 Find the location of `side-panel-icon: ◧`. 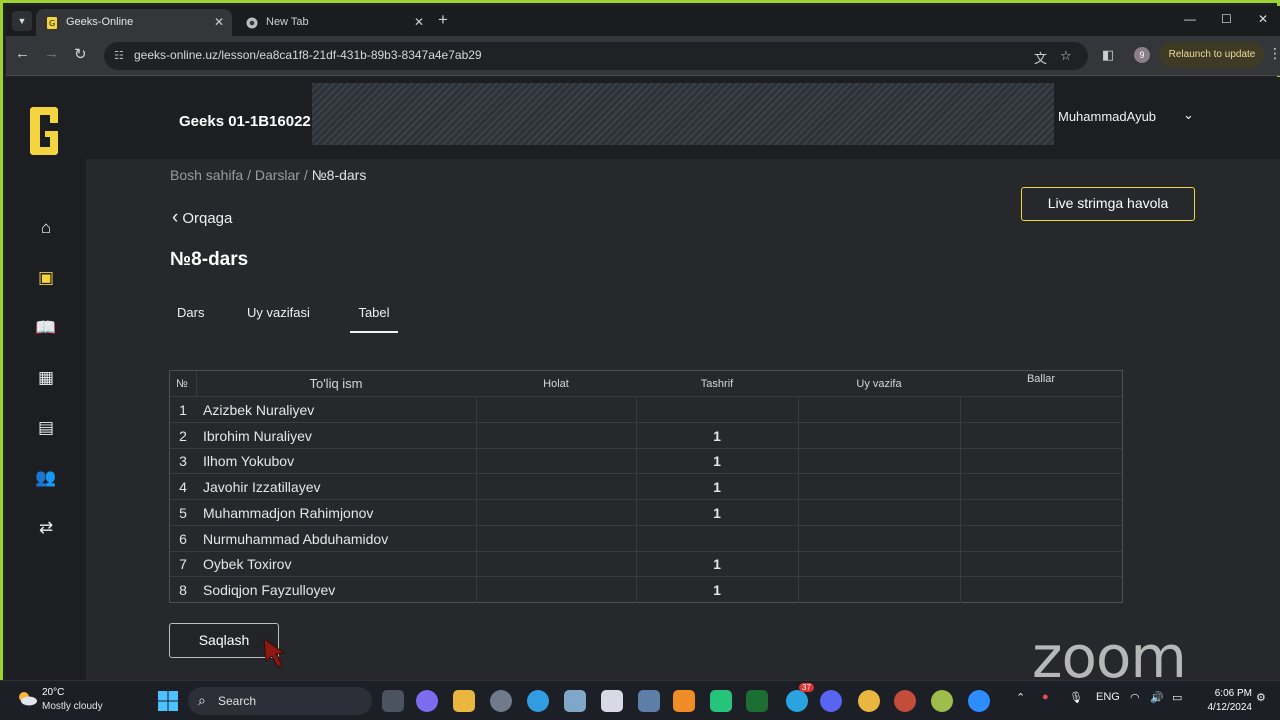

side-panel-icon: ◧ is located at coordinates (1108, 55).